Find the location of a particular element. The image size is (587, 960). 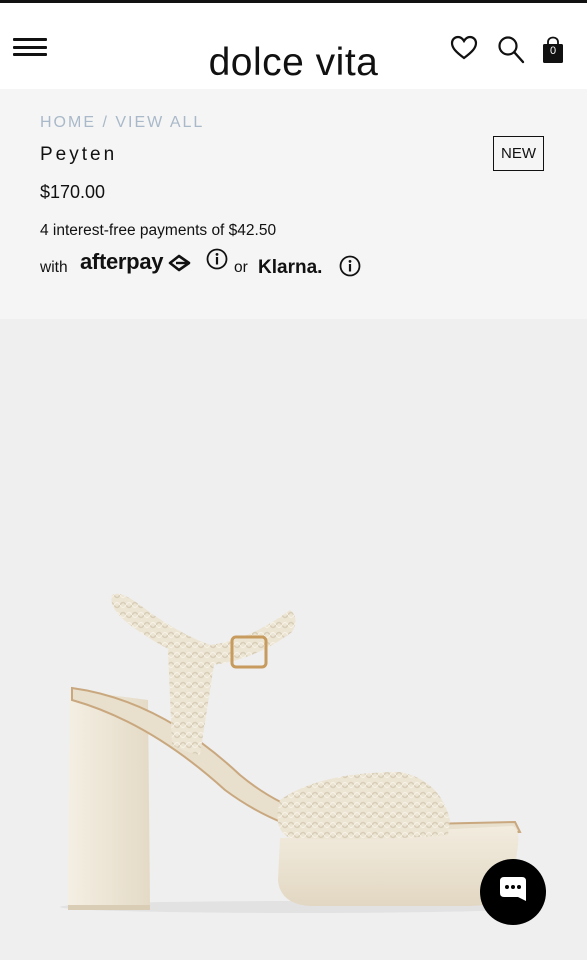

shopping-bag-icon: 0 is located at coordinates (553, 50).